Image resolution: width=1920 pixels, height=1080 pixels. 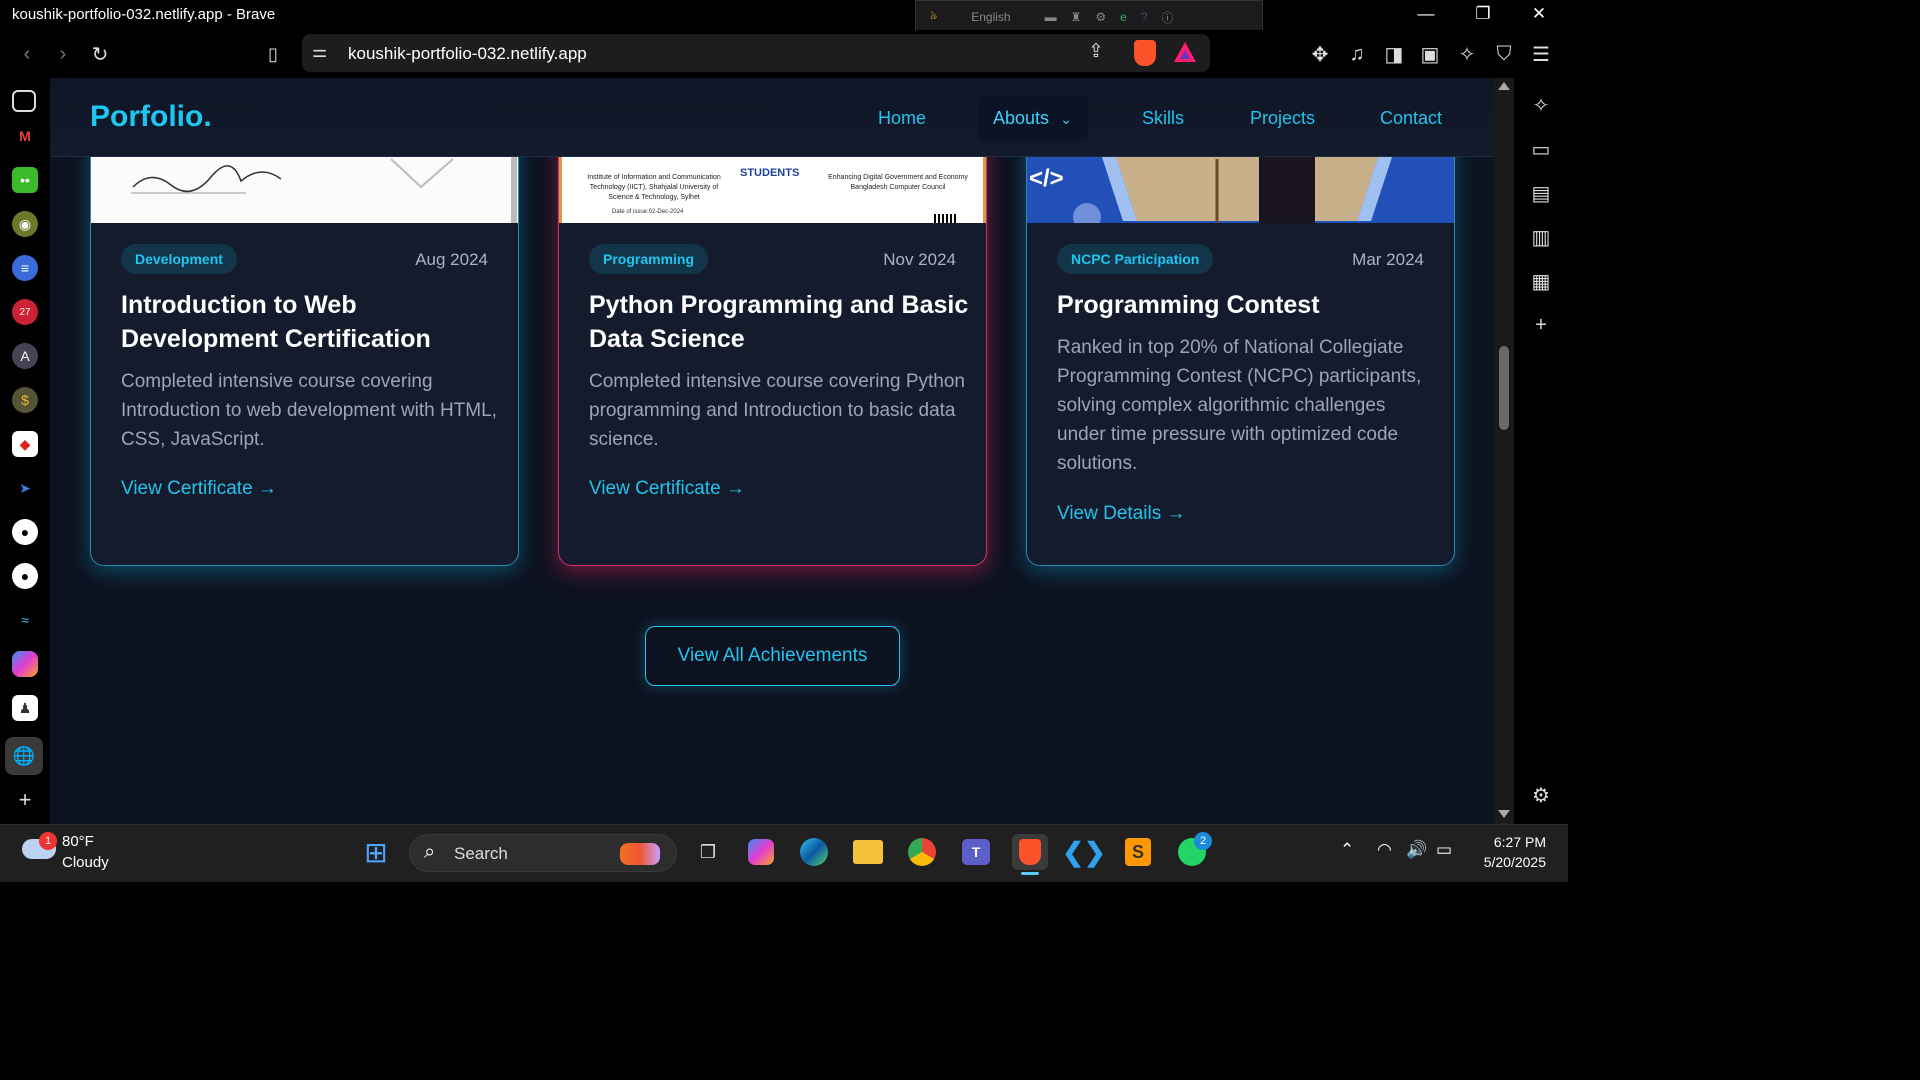 What do you see at coordinates (319, 52) in the screenshot?
I see `site-settings-icon: ⚌` at bounding box center [319, 52].